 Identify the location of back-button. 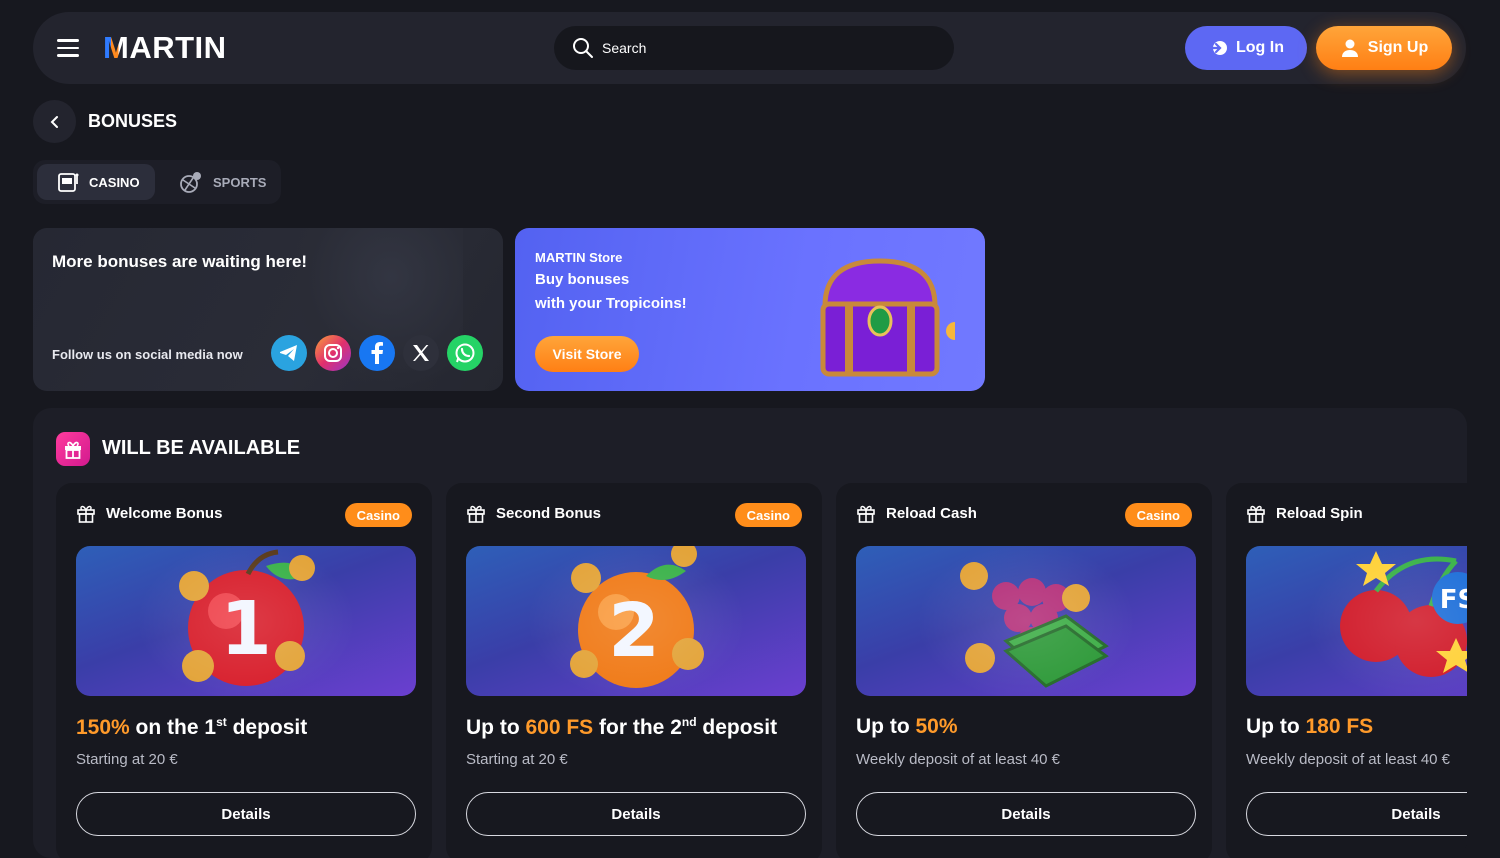
(54, 121).